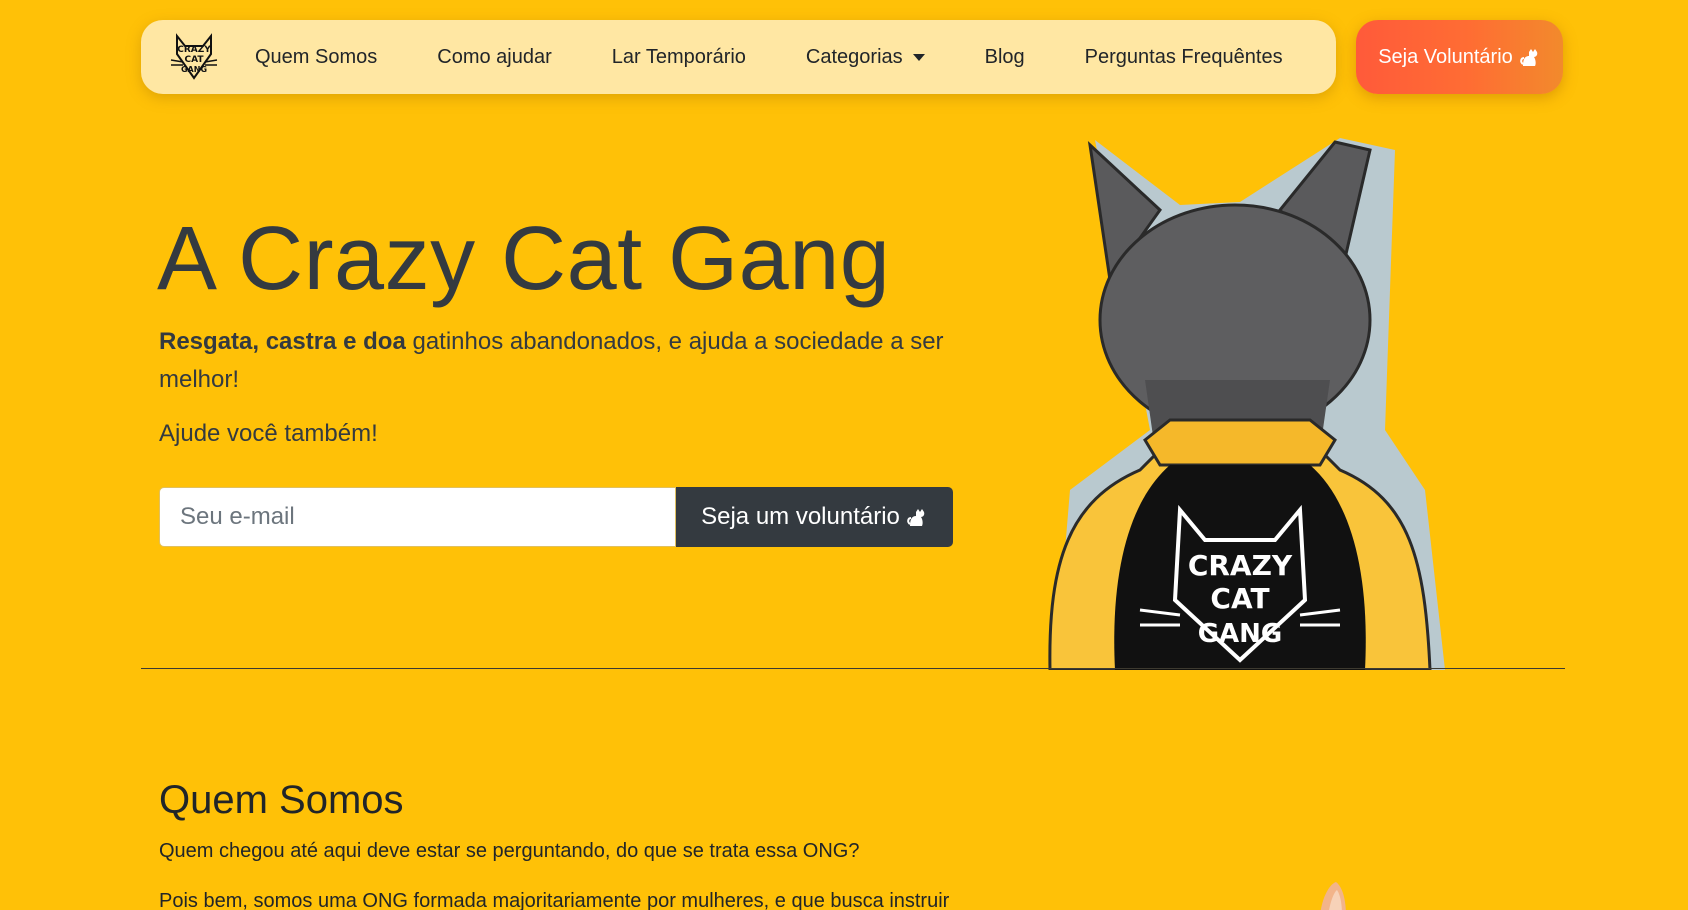 The image size is (1688, 910). What do you see at coordinates (800, 516) in the screenshot?
I see `volunteer-submit-label: Seja um voluntário` at bounding box center [800, 516].